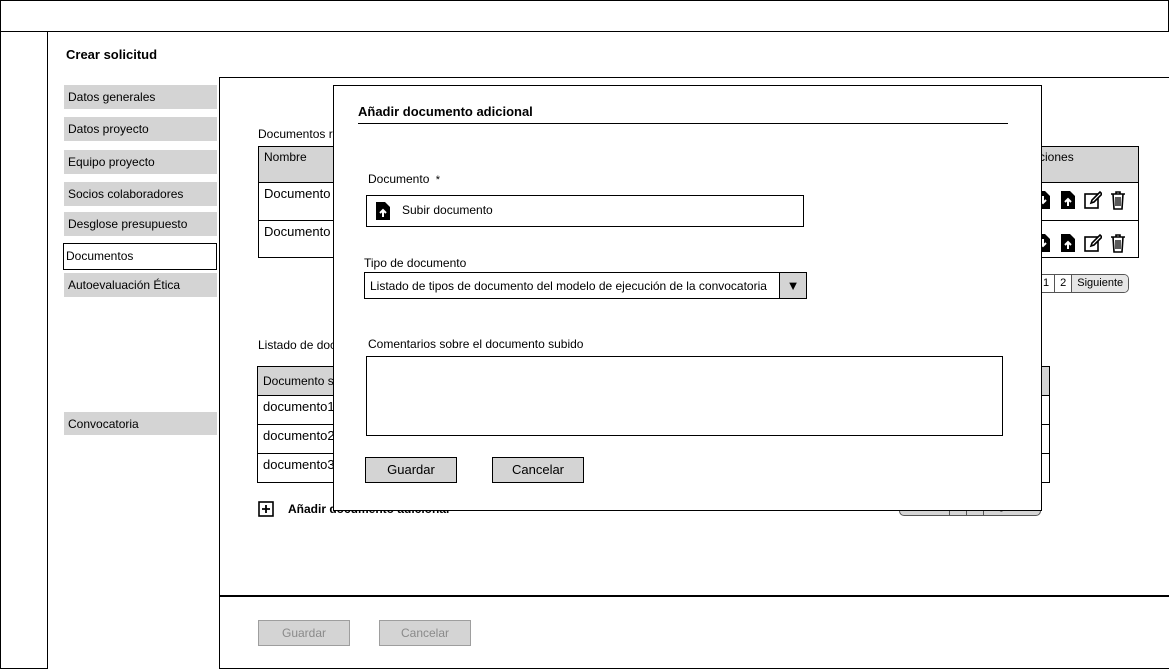  I want to click on sidebar-item-socios-colaboradores: Socios colaboradores, so click(140, 194).